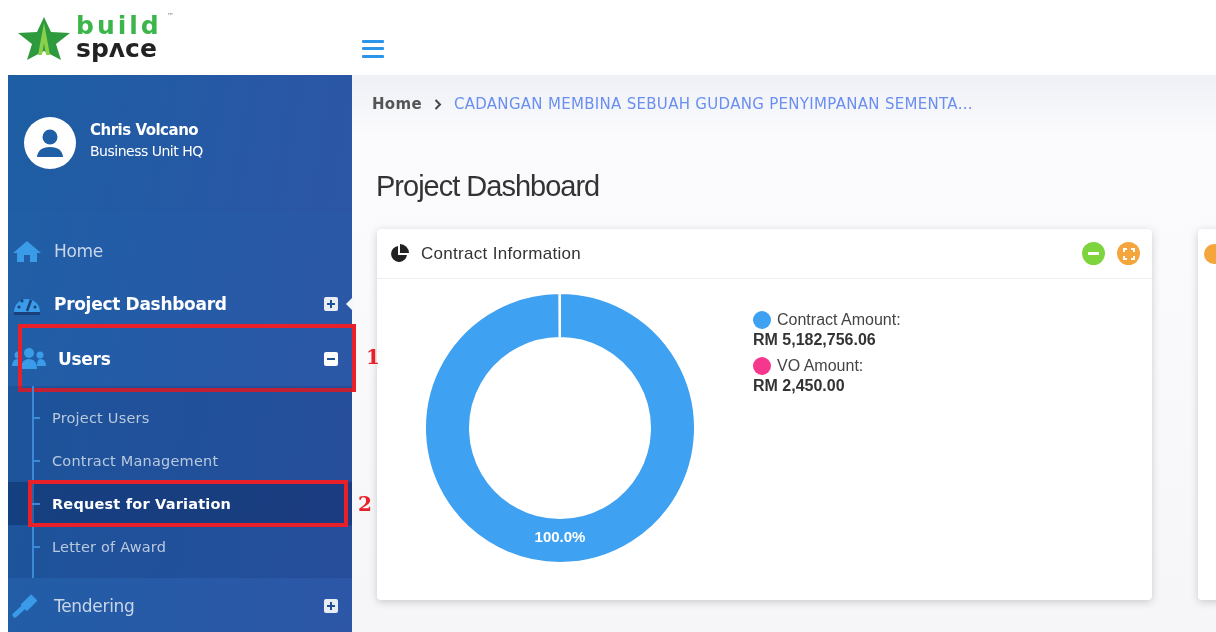 The image size is (1216, 632). I want to click on legend-value: RM 5,182,756.06, so click(815, 340).